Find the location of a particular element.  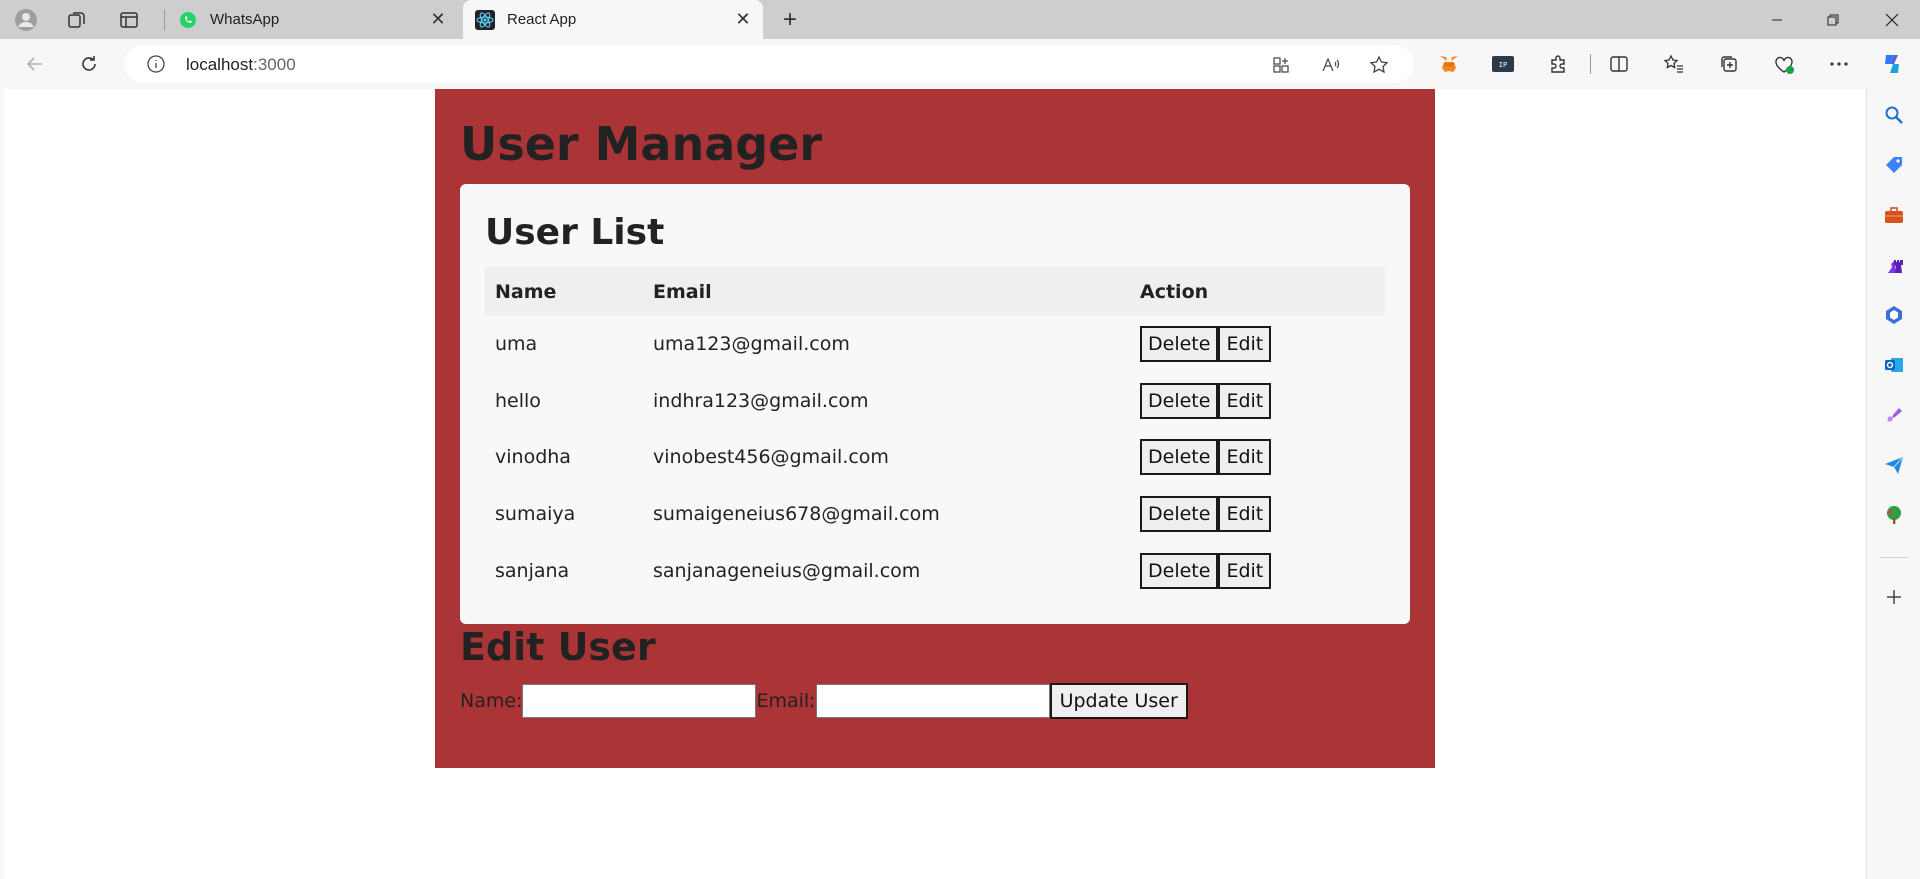

user-name-cell: uma is located at coordinates (516, 344).